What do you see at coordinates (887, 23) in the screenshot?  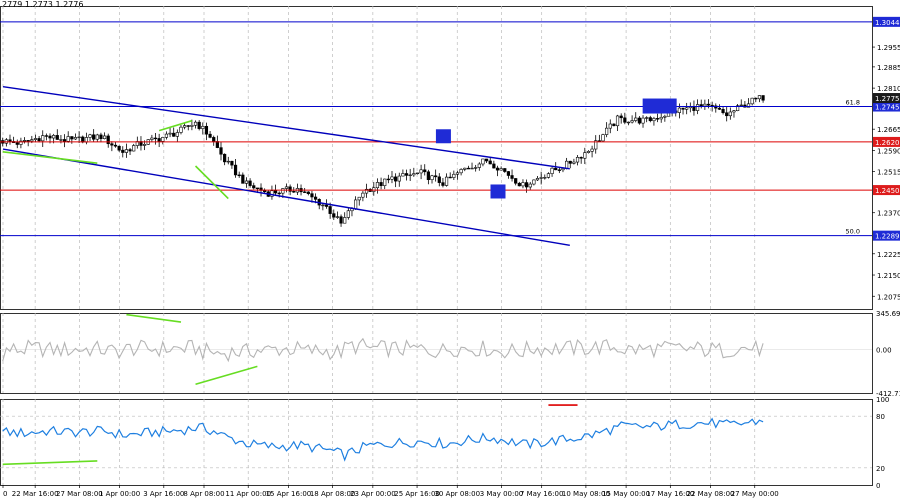 I see `level-price-label: 1.3044` at bounding box center [887, 23].